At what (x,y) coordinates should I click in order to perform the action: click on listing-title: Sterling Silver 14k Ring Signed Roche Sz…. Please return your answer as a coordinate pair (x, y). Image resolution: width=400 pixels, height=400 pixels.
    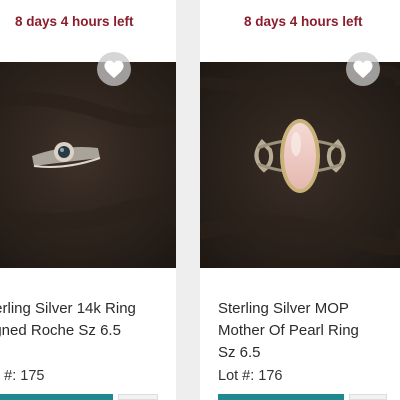
    Looking at the image, I should click on (88, 320).